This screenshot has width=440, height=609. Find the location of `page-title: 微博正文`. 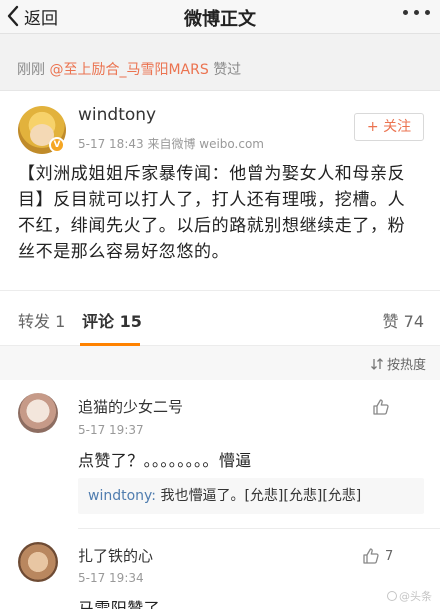

page-title: 微博正文 is located at coordinates (220, 19).